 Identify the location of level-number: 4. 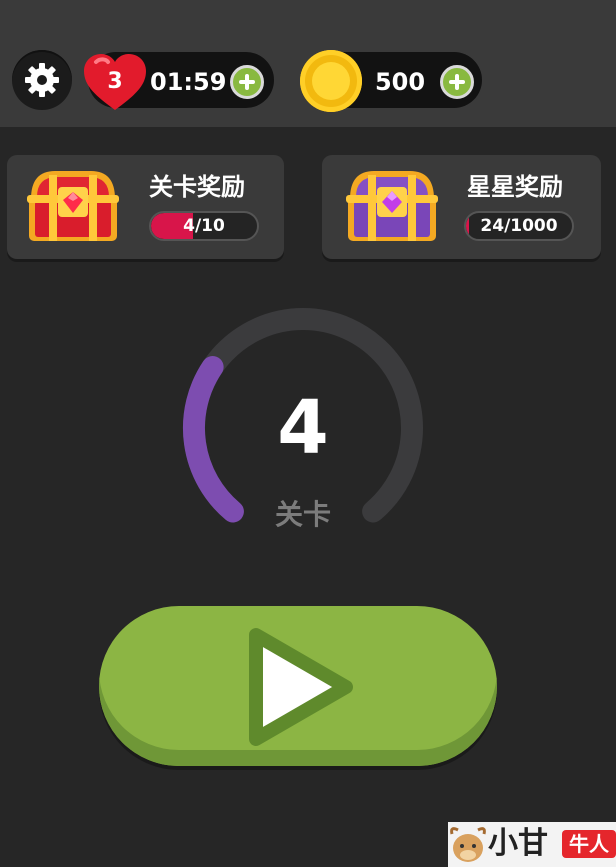
(303, 428).